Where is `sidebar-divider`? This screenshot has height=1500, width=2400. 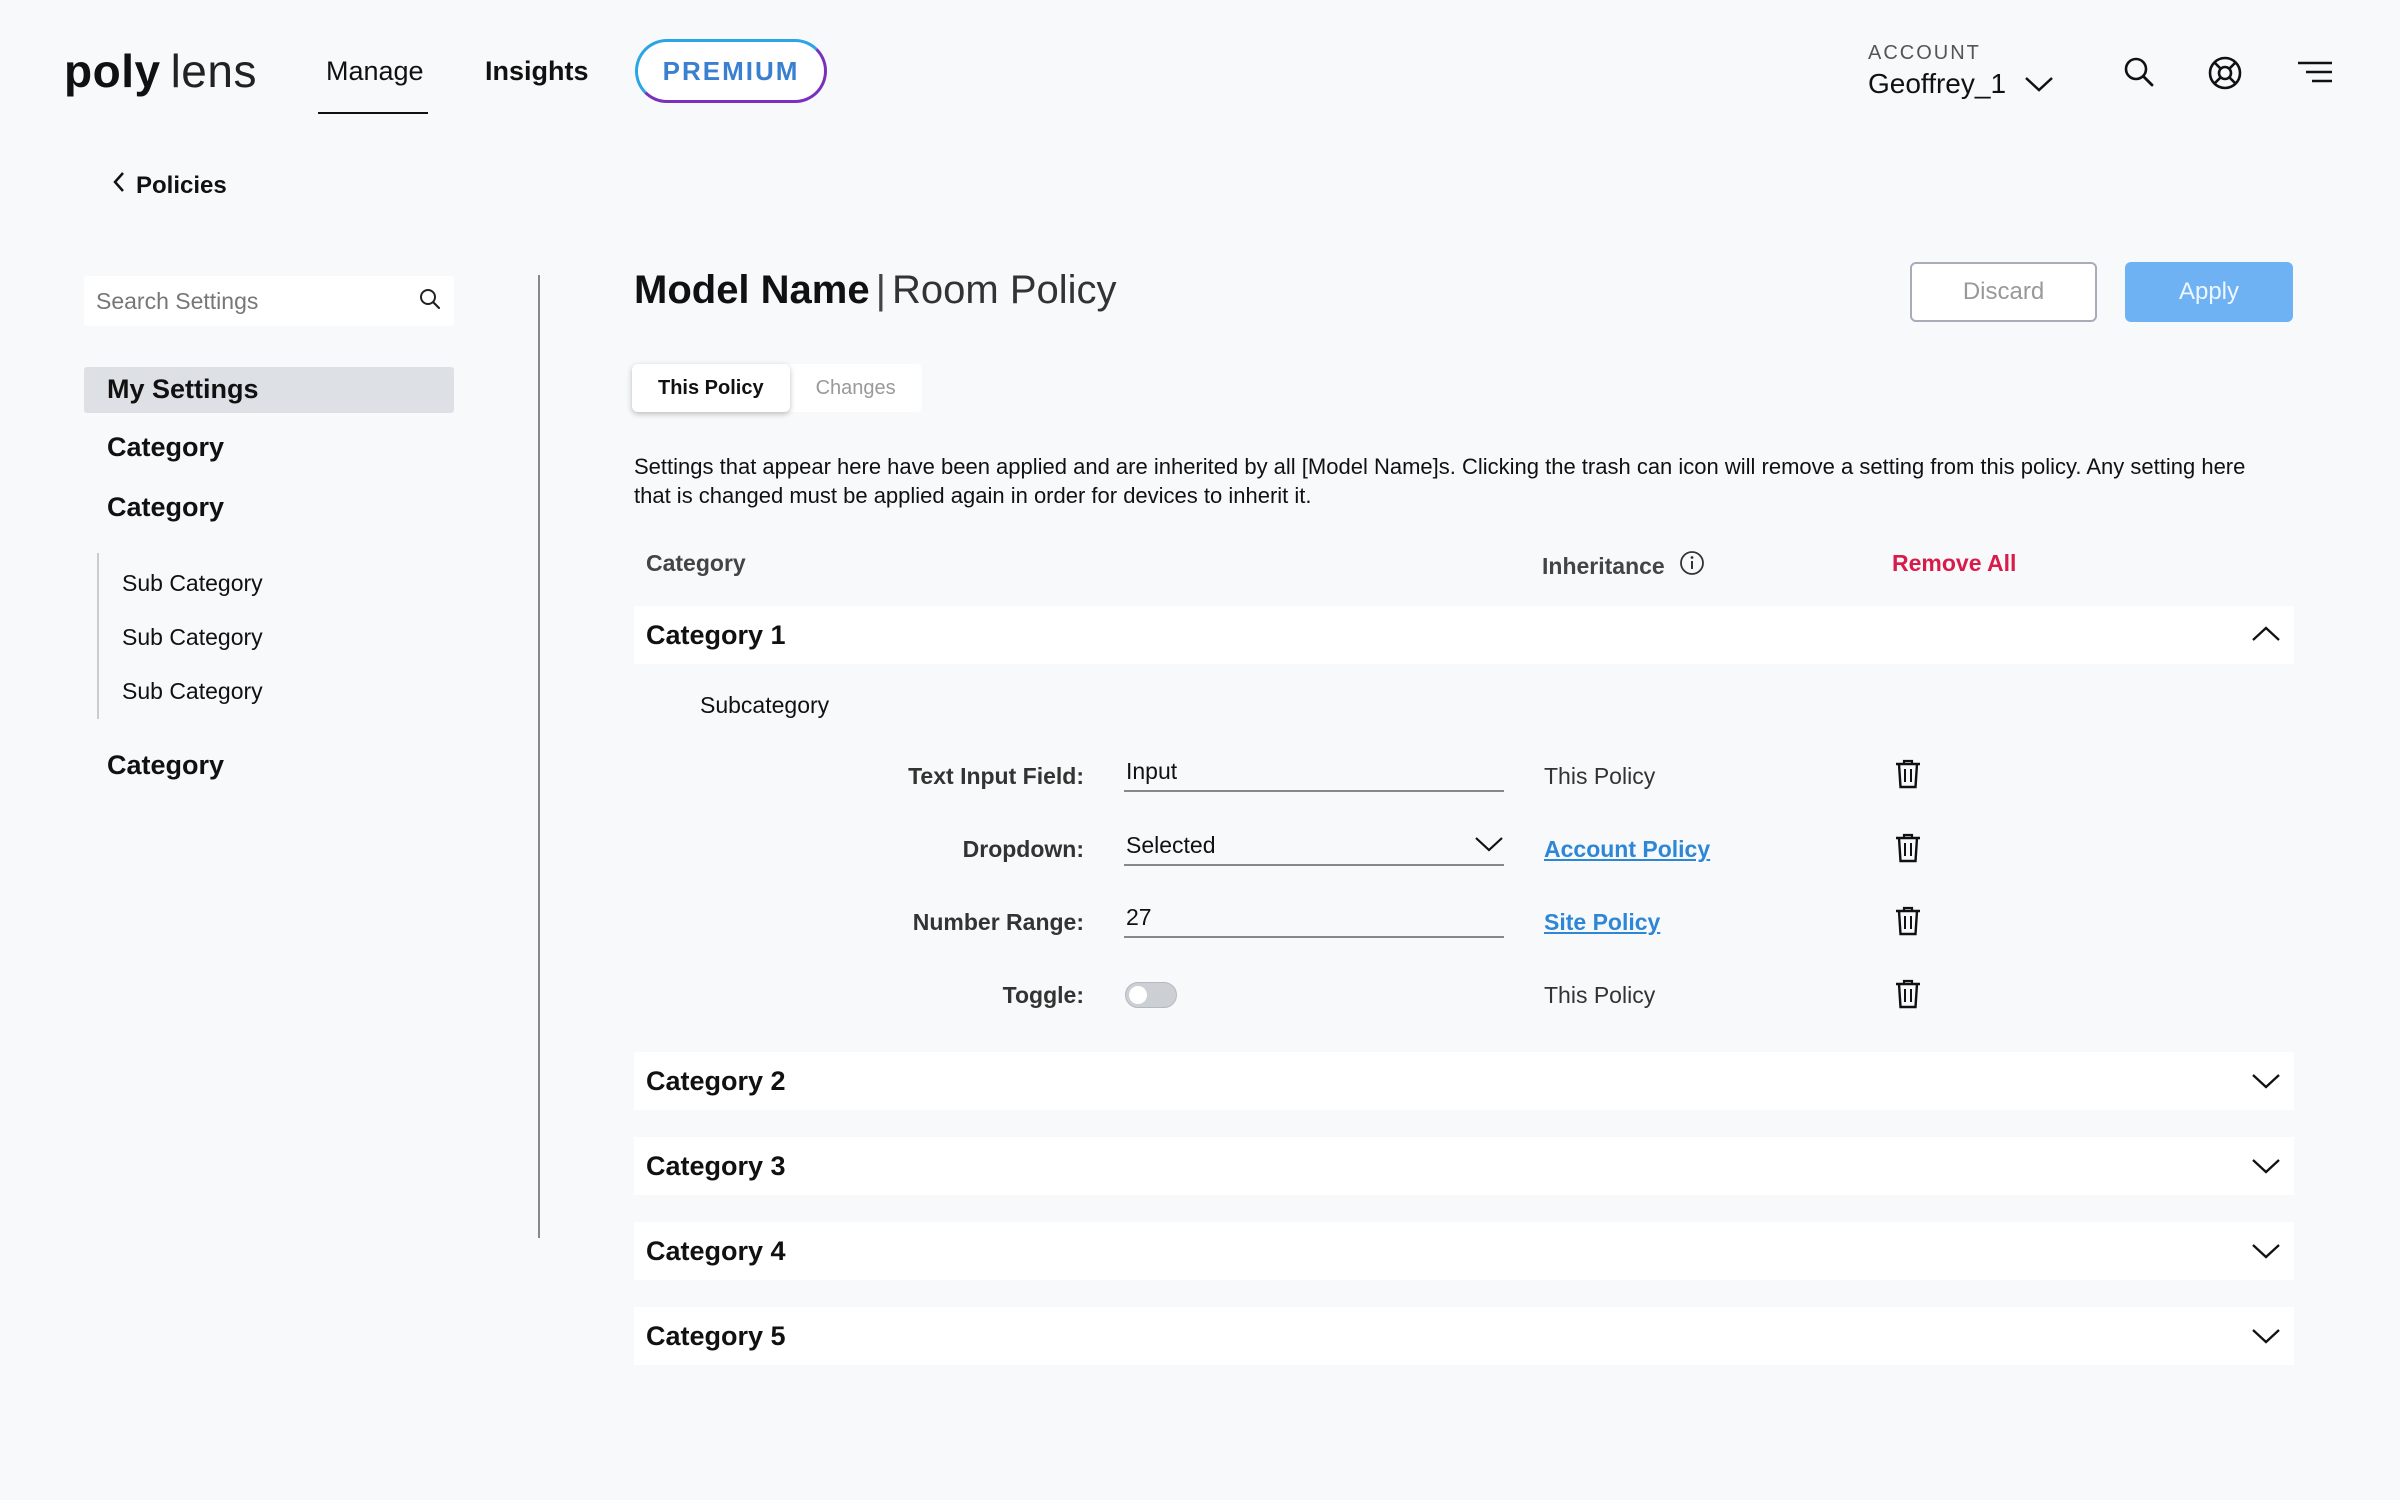 sidebar-divider is located at coordinates (539, 756).